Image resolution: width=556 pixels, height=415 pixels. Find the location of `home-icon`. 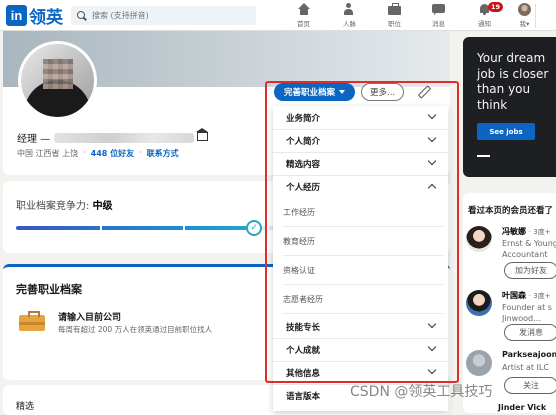

home-icon is located at coordinates (303, 9).